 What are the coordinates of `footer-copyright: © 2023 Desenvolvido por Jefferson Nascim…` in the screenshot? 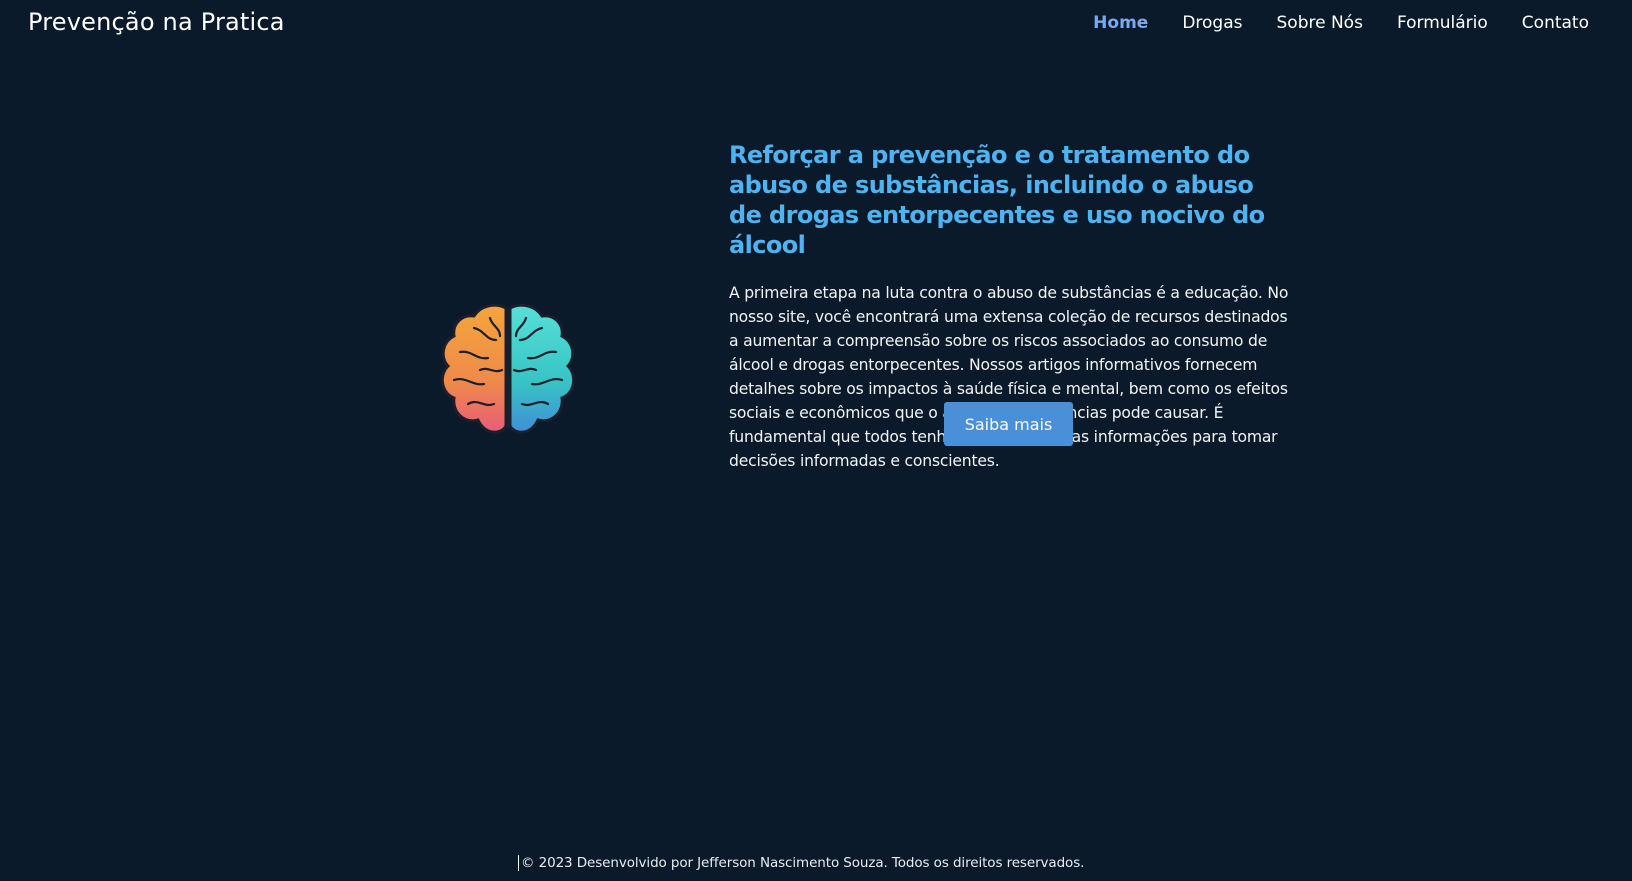 It's located at (801, 863).